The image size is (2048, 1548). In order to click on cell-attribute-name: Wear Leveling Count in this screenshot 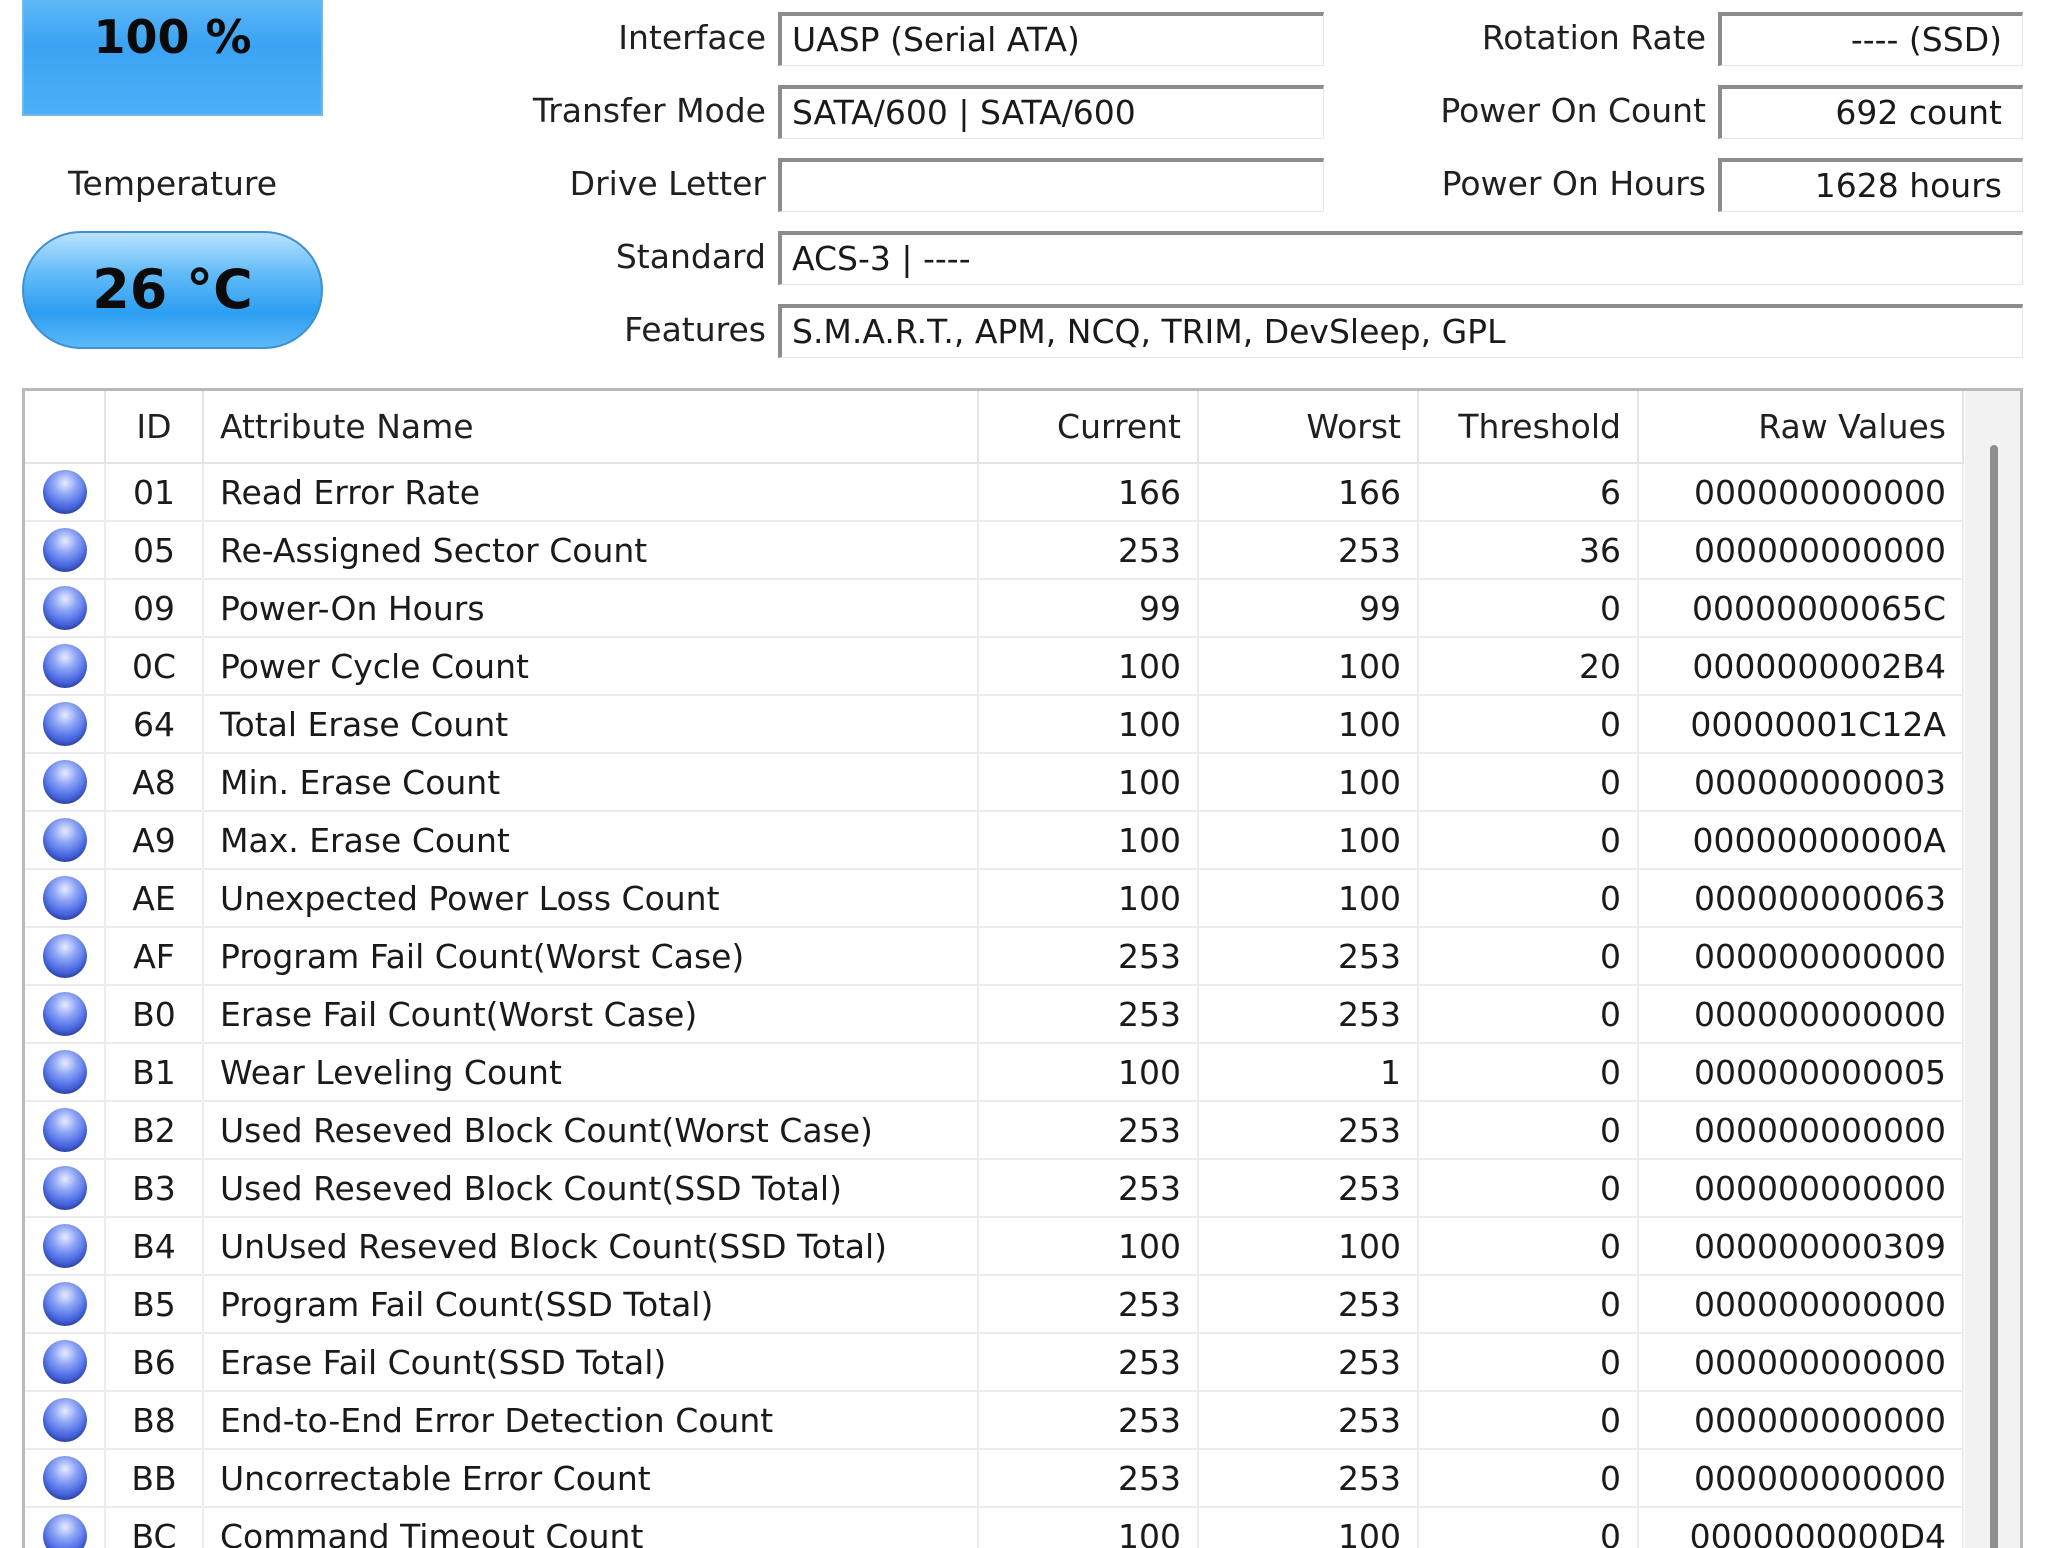, I will do `click(591, 1072)`.